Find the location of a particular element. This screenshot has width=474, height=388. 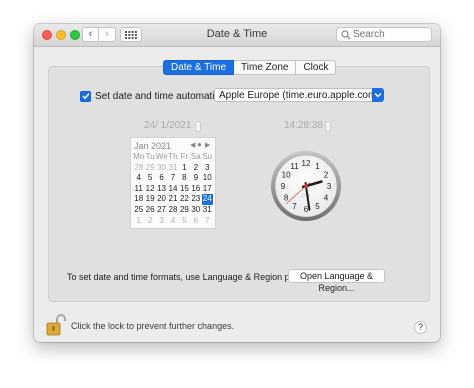

calendar-week-row: 25 26 27 28 29 30 31 is located at coordinates (173, 210).